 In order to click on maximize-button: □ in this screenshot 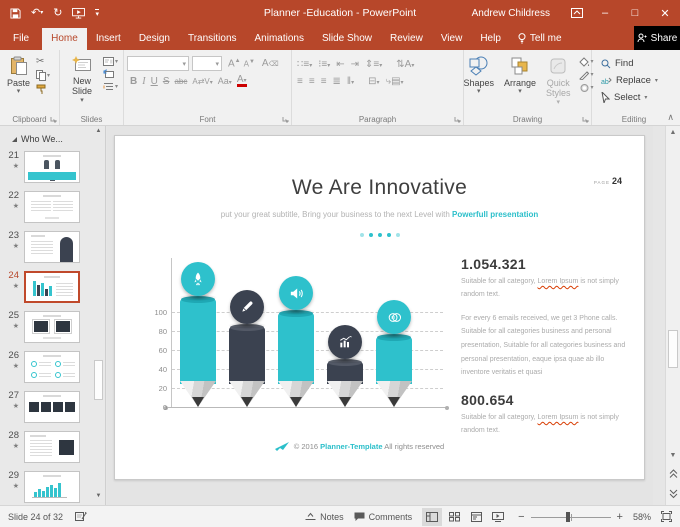, I will do `click(635, 13)`.